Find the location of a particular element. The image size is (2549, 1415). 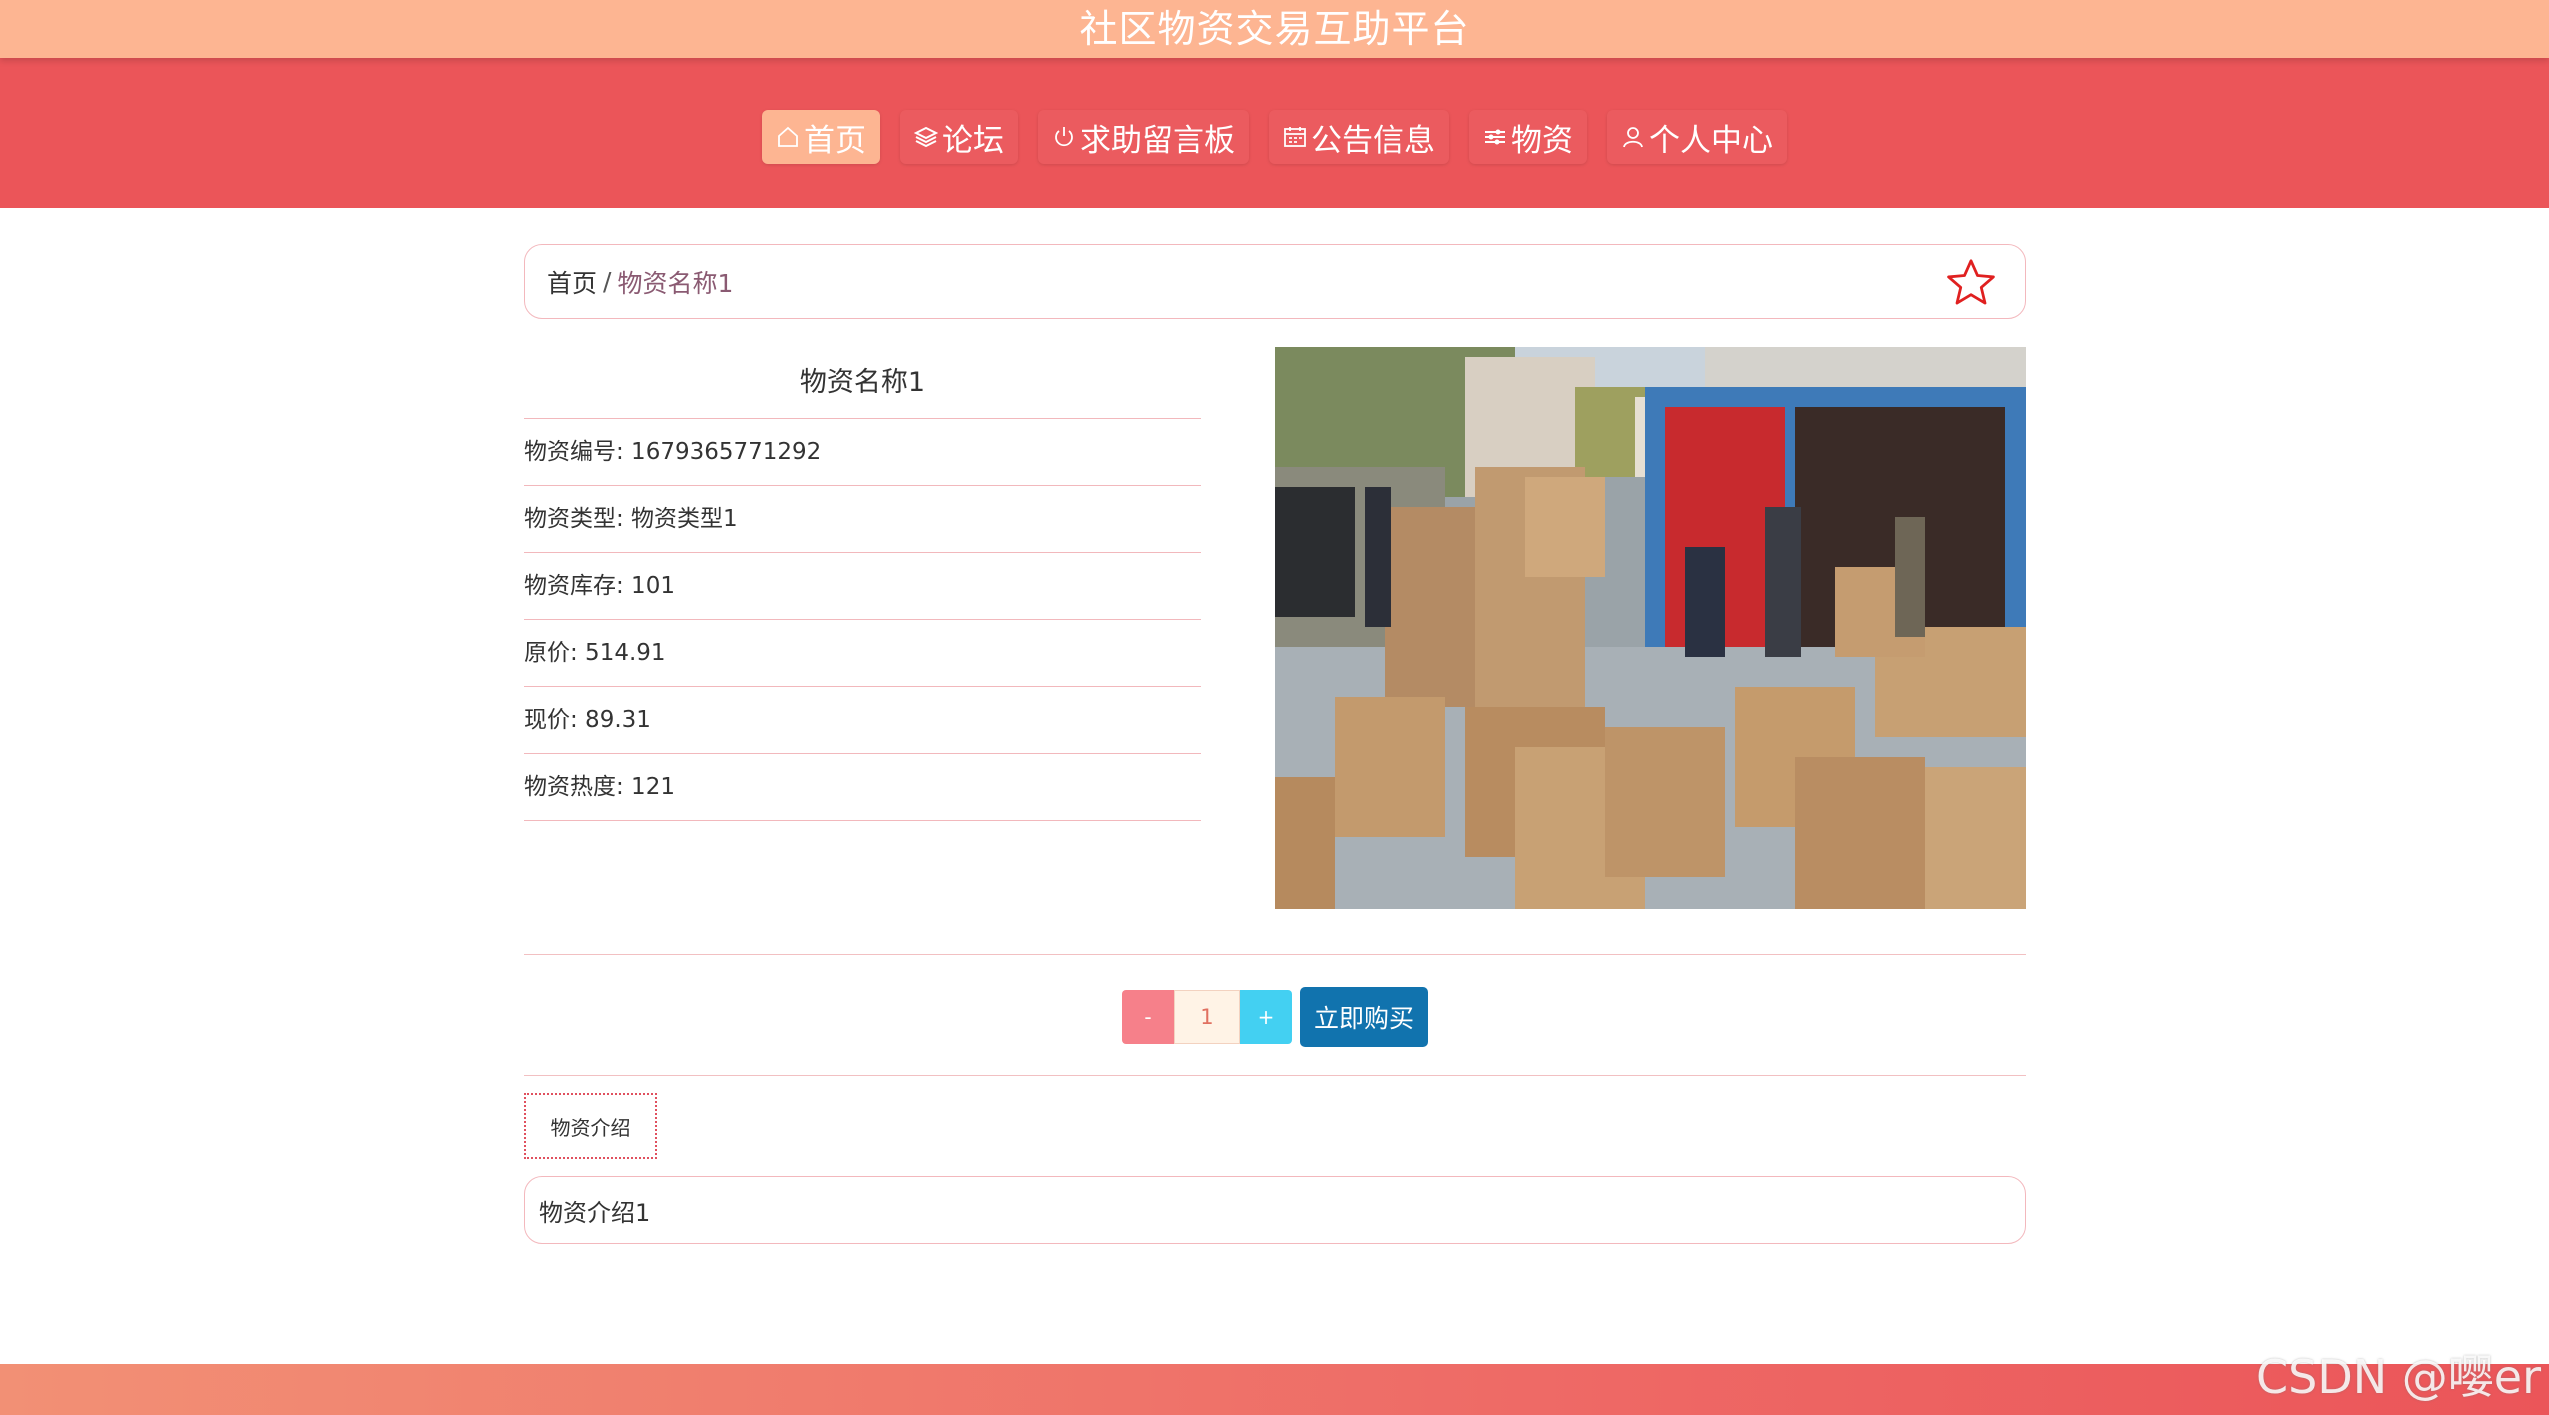

watermark: CSDN @嘤er is located at coordinates (2398, 1377).